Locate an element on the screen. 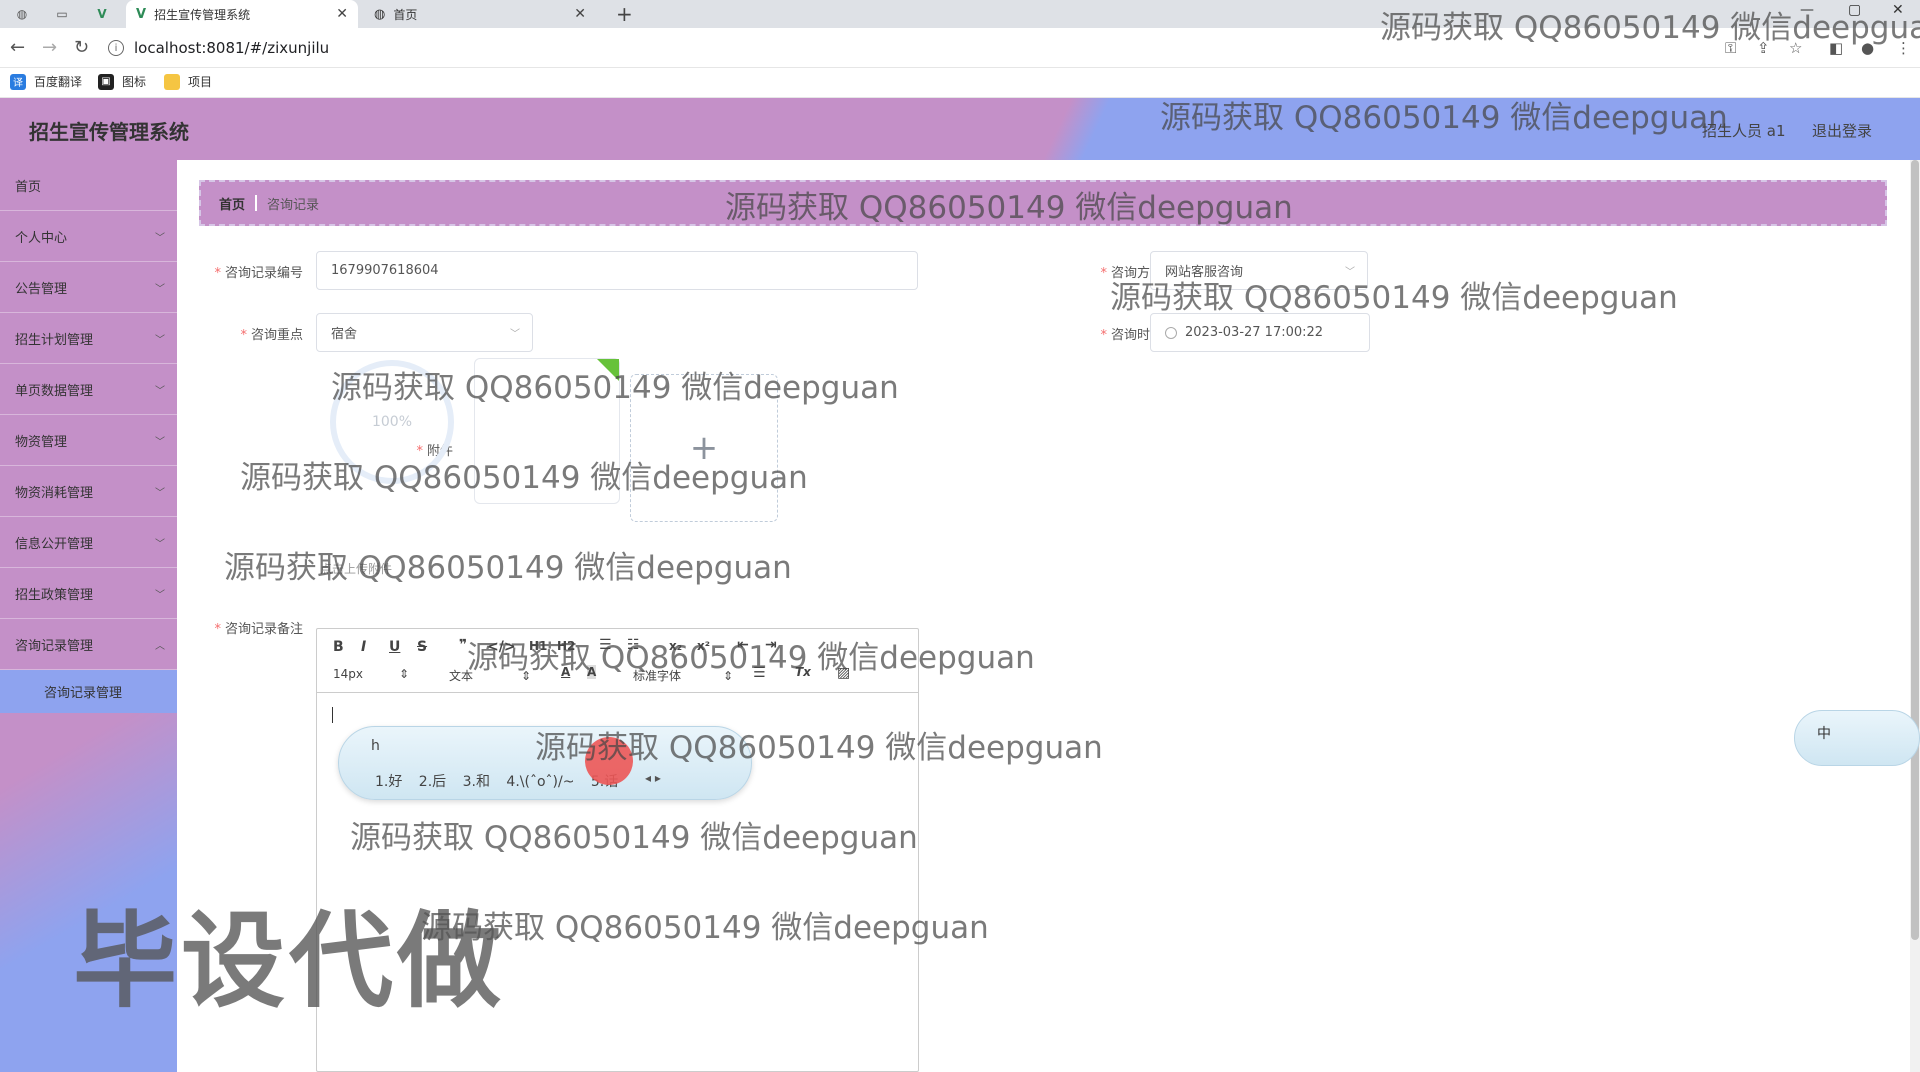  record-no-value: 1679907618604 is located at coordinates (385, 270).